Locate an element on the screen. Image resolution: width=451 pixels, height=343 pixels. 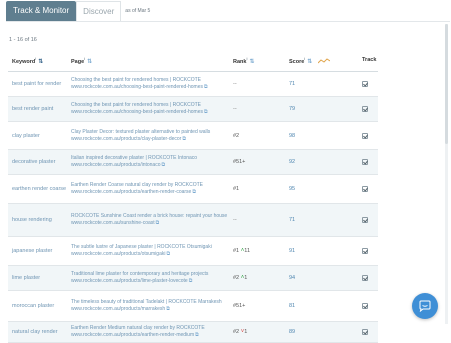
page-url-text: www.rockcote.com.au/products/intonaco is located at coordinates (116, 165).